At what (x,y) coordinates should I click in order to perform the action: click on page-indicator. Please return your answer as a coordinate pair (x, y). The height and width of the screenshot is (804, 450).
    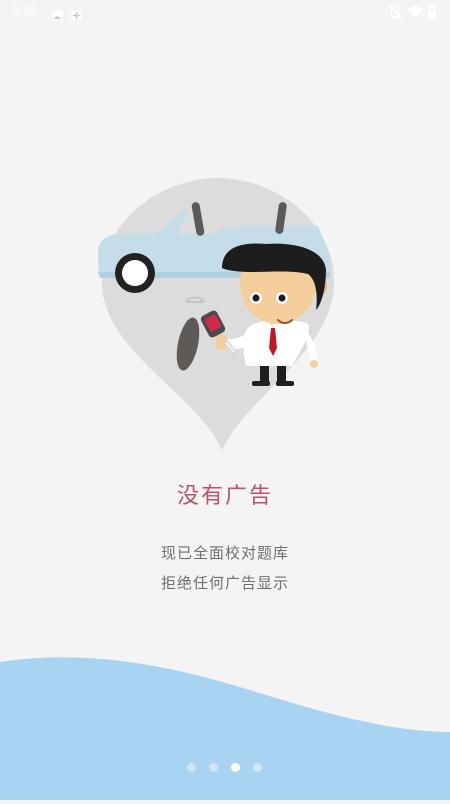
    Looking at the image, I should click on (225, 768).